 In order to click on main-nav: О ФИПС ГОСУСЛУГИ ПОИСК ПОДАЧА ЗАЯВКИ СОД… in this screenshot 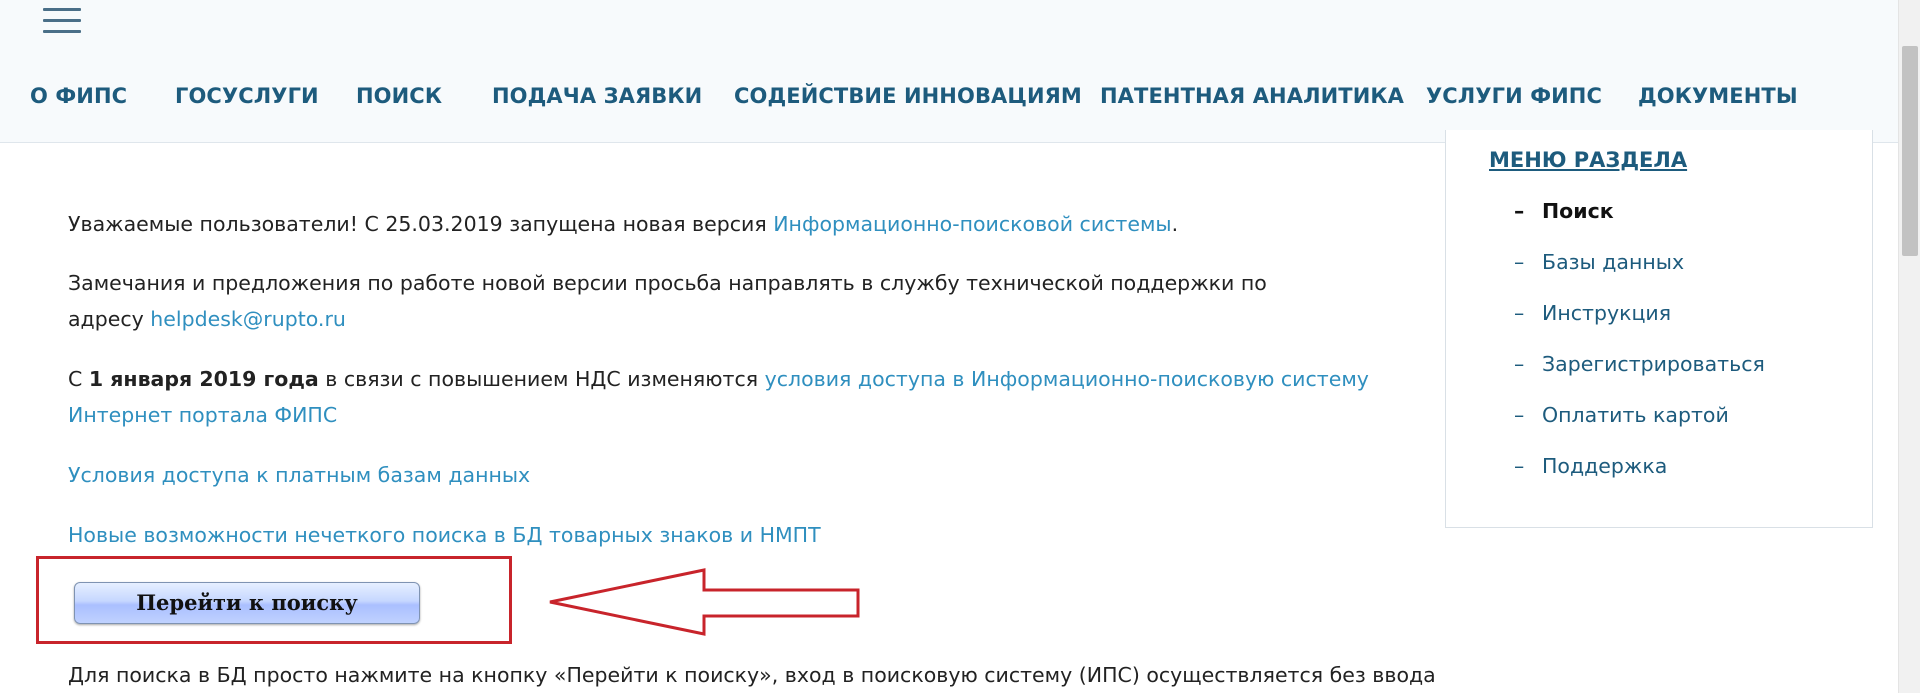, I will do `click(949, 102)`.